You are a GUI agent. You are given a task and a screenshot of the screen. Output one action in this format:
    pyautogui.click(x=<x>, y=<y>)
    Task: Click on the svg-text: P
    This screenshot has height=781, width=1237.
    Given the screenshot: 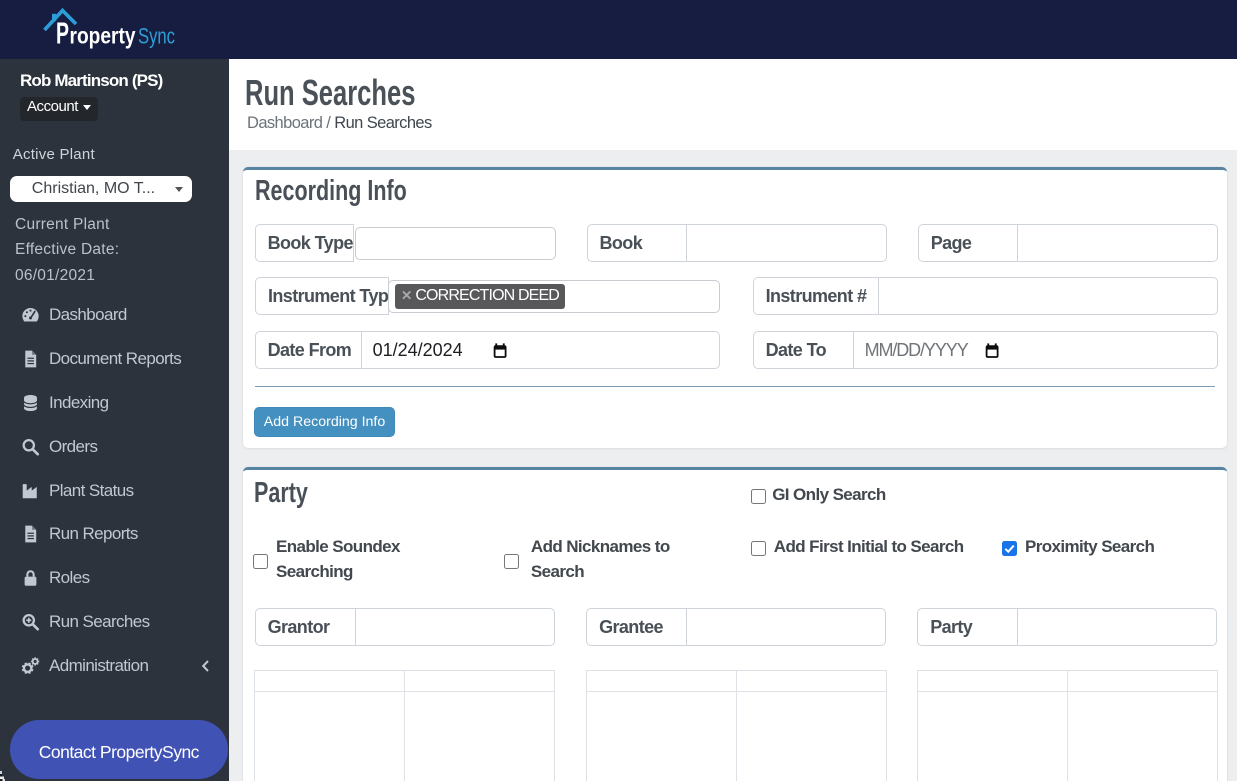 What is the action you would take?
    pyautogui.click(x=62, y=33)
    